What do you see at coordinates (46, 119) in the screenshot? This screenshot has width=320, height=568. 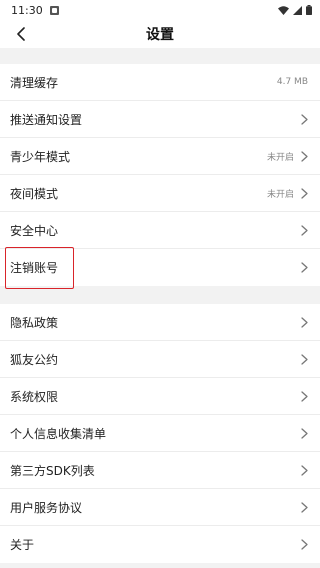 I see `row-label: 推送通知设置` at bounding box center [46, 119].